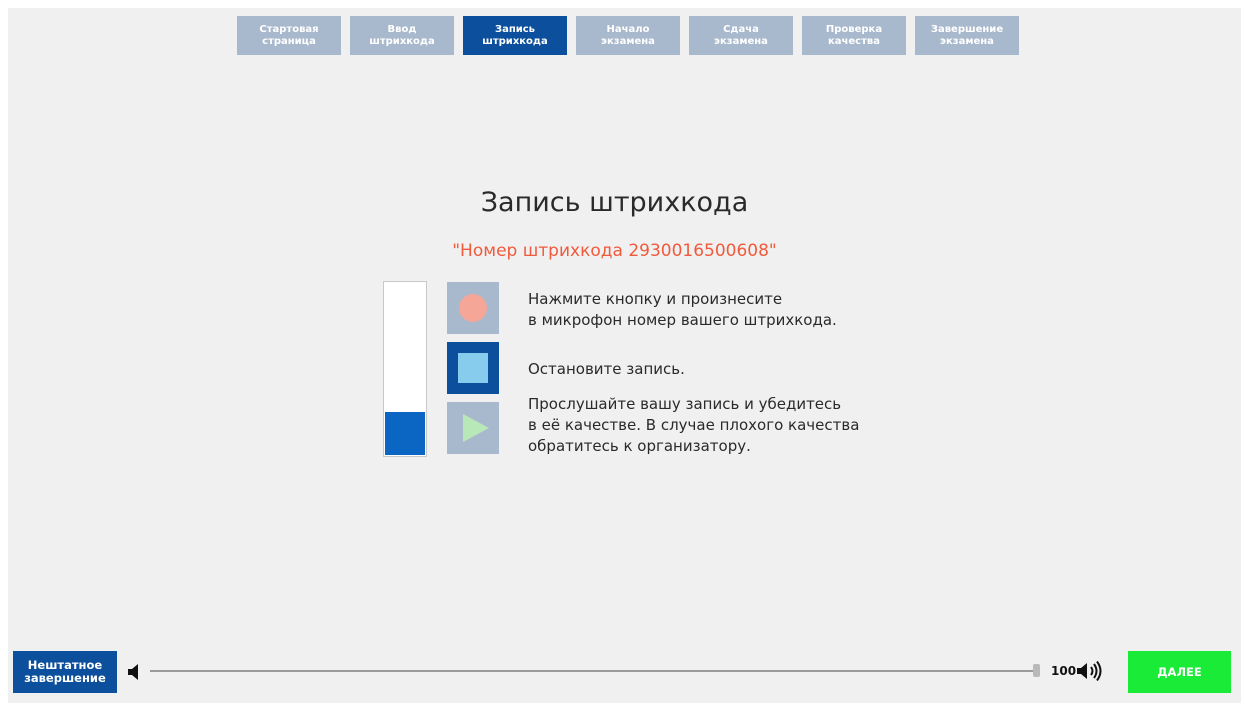 The image size is (1245, 707). Describe the element at coordinates (592, 671) in the screenshot. I see `volume-slider-track` at that location.